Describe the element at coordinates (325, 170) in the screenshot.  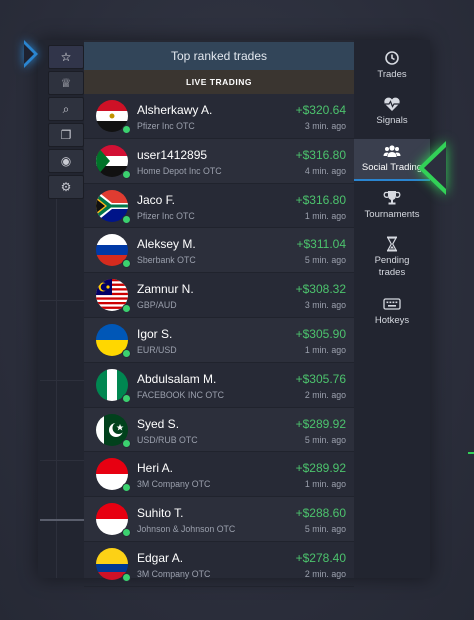
I see `trade-time: 4 min. ago` at that location.